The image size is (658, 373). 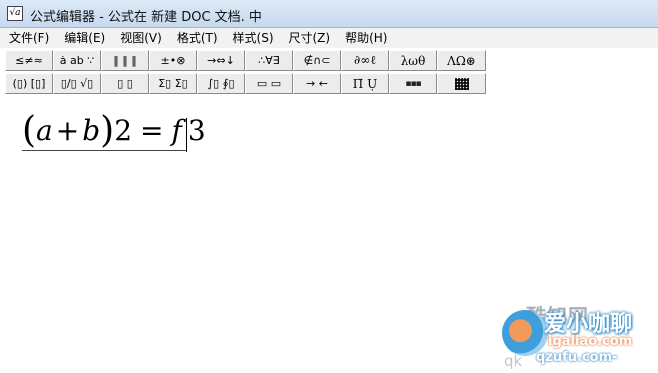 I want to click on menu-help: 帮助(H), so click(x=364, y=38).